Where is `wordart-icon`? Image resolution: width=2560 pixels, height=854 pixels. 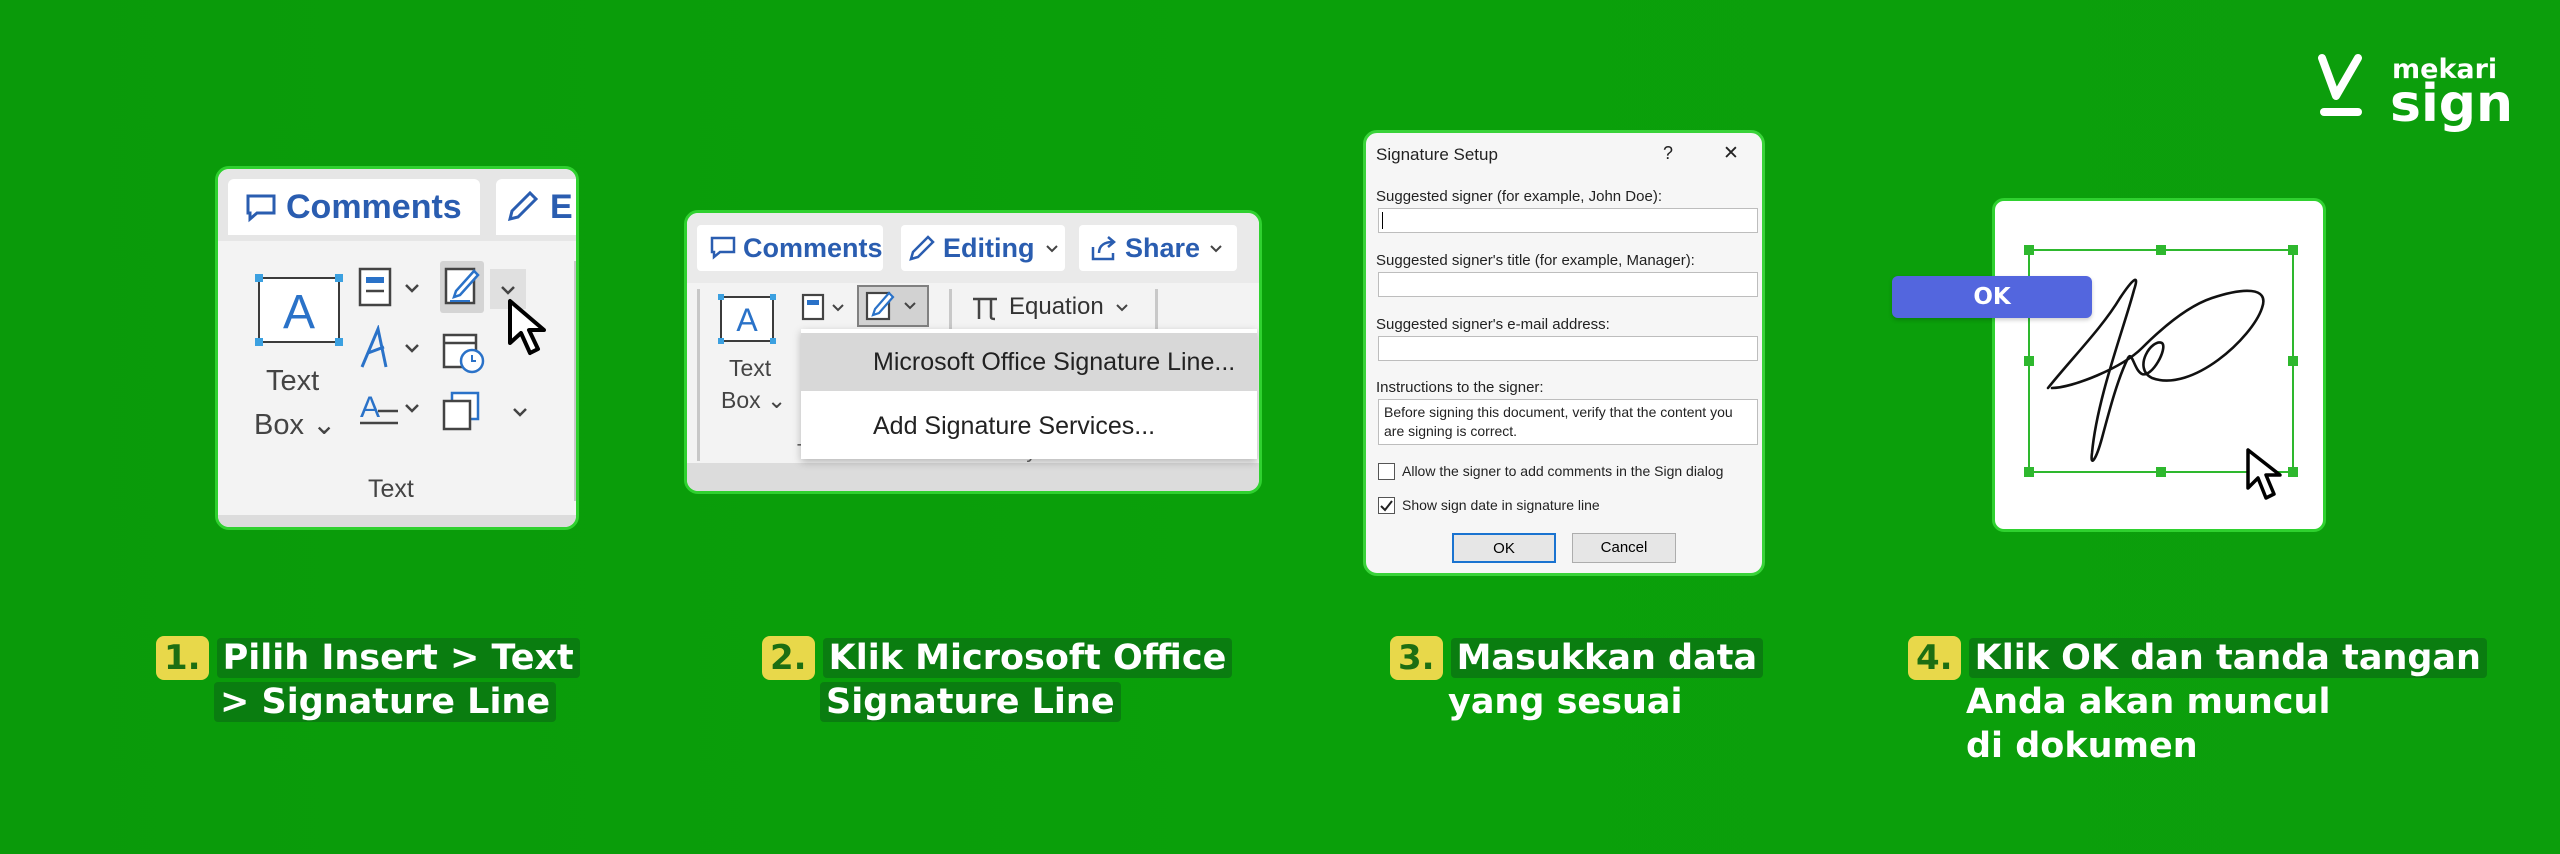 wordart-icon is located at coordinates (391, 349).